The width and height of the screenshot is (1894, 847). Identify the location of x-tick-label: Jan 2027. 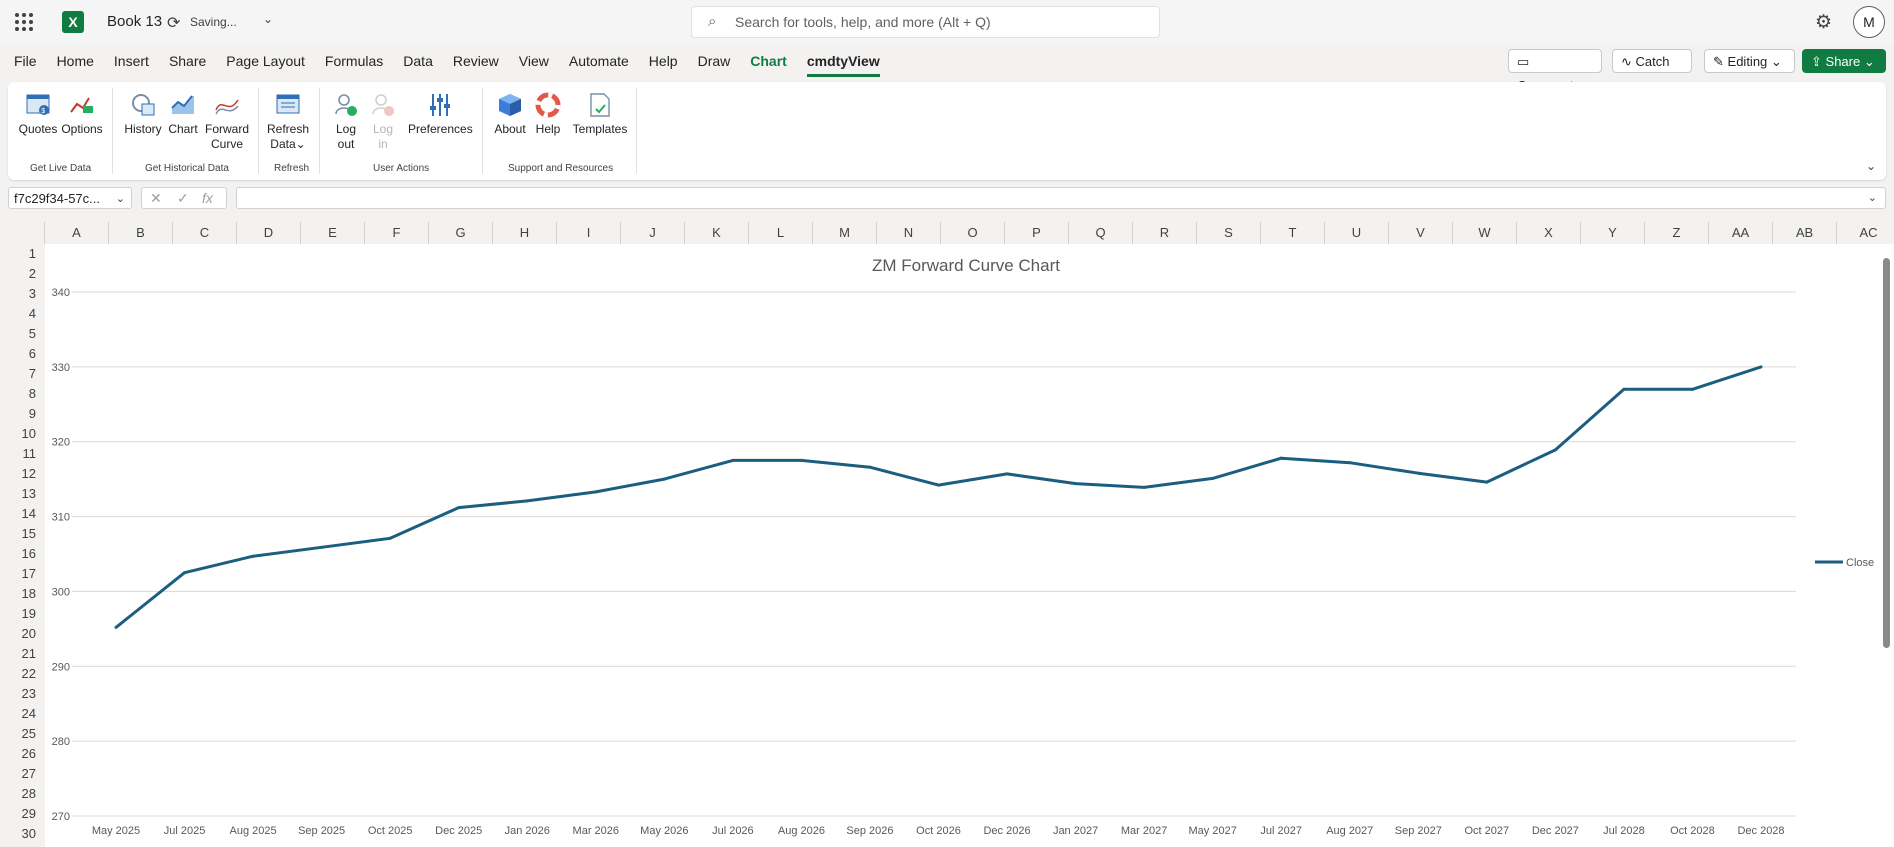
(1075, 831).